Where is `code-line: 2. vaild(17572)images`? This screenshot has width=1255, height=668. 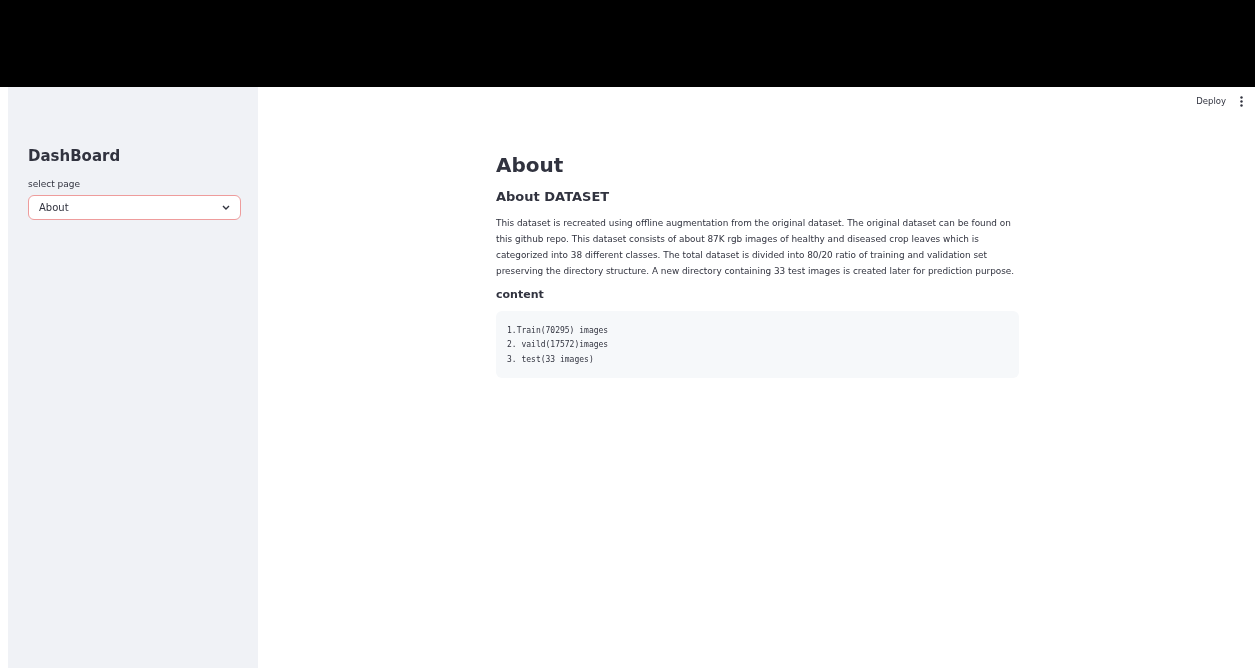
code-line: 2. vaild(17572)images is located at coordinates (558, 345).